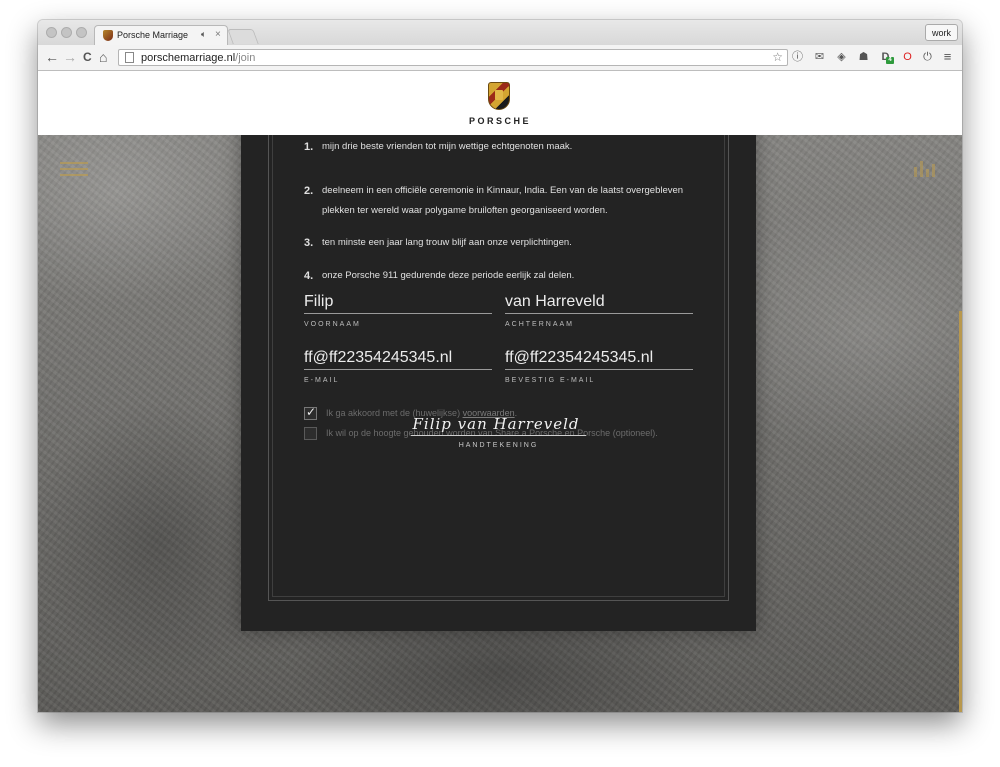 This screenshot has height=767, width=1000. Describe the element at coordinates (890, 60) in the screenshot. I see `extension-badge: 4` at that location.